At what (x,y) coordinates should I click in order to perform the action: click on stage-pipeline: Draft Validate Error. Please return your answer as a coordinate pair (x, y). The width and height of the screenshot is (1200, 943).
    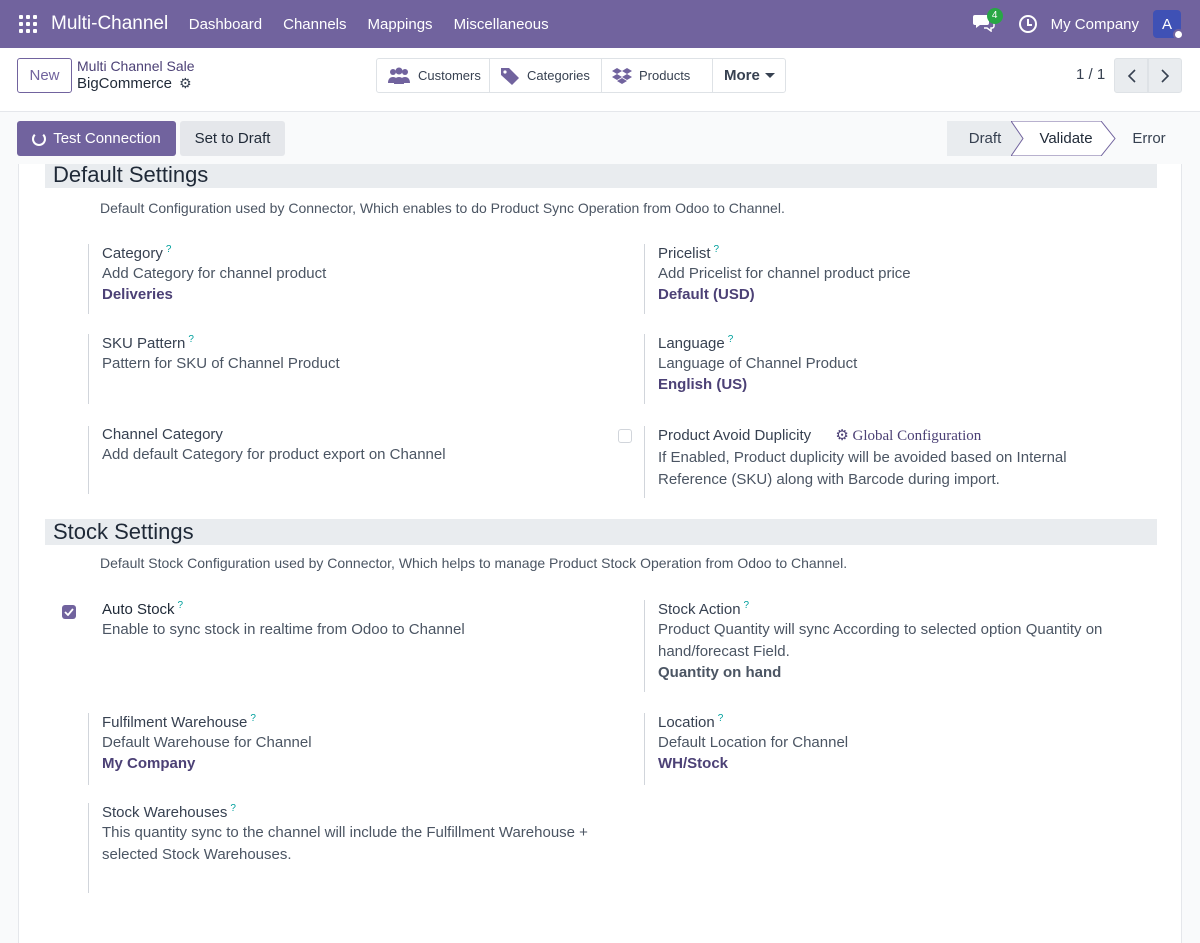
    Looking at the image, I should click on (1065, 138).